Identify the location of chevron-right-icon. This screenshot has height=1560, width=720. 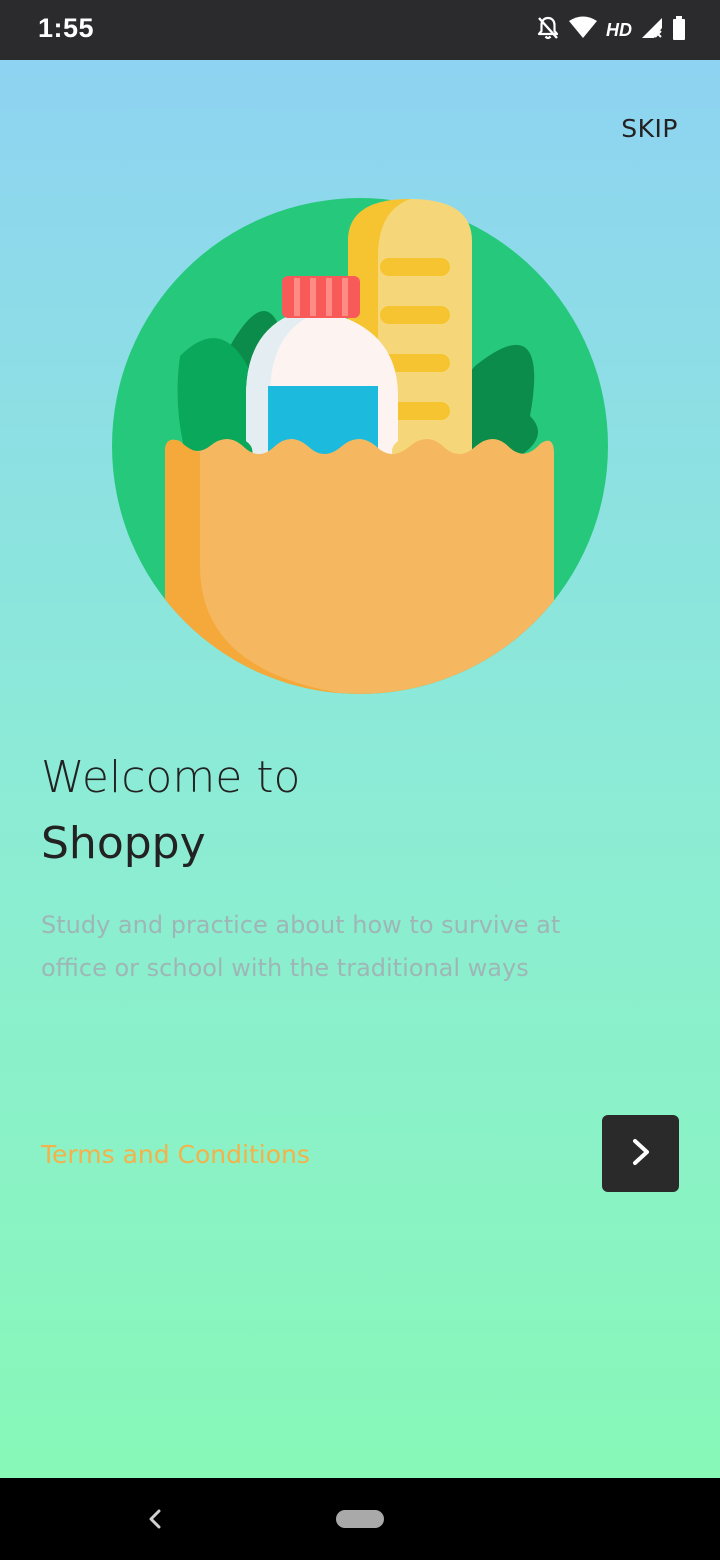
(641, 1154).